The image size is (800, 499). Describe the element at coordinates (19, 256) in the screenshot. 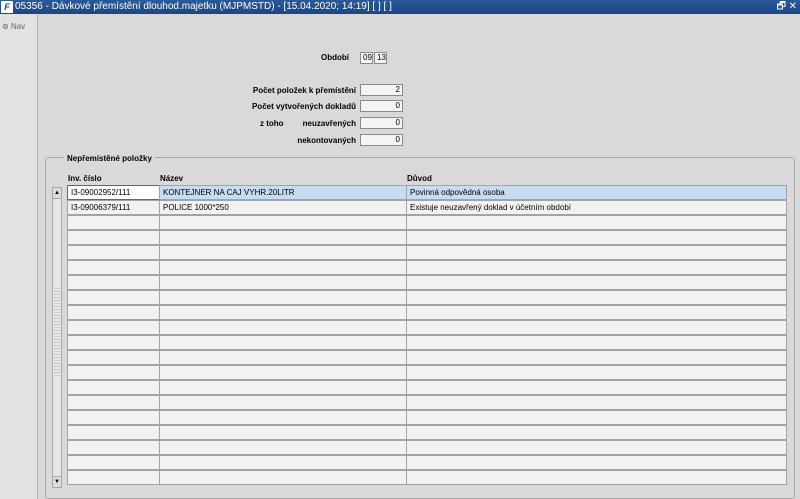

I see `navigation-pane: ⊚ Nav` at that location.